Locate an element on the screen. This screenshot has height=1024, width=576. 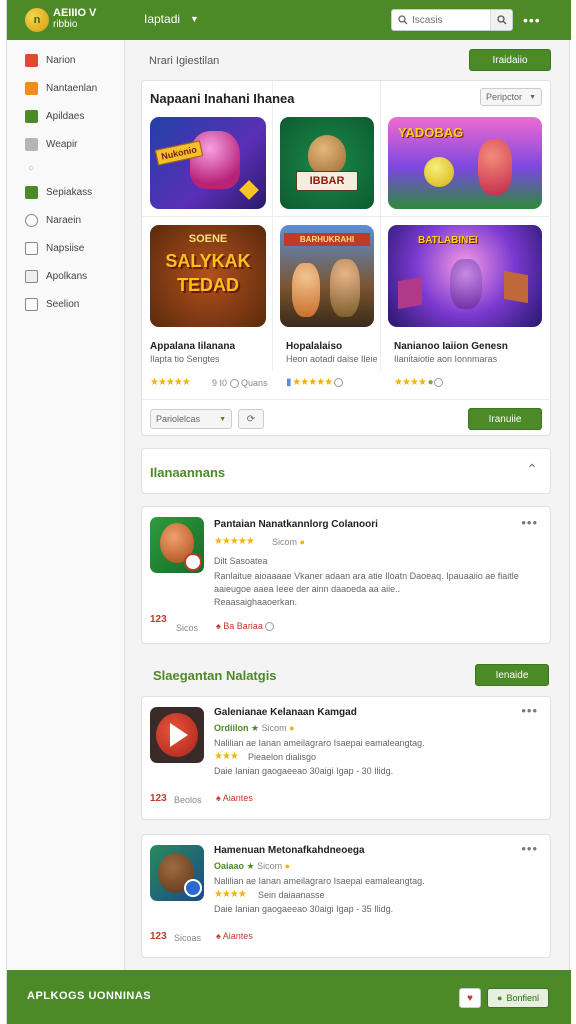
game-tile-1: Nukonio is located at coordinates (208, 163).